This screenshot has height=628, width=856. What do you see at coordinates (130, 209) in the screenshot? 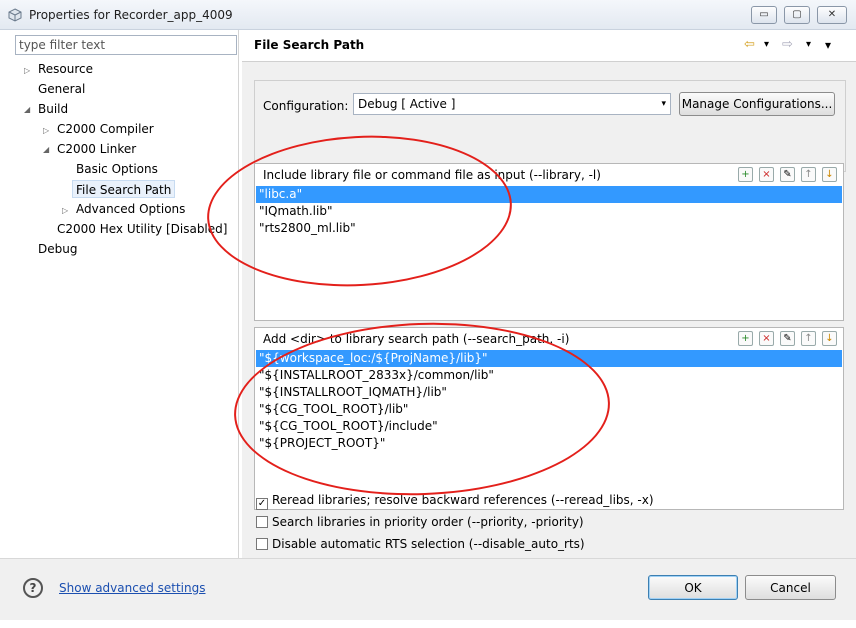
I see `sidebar-item-advanced-options: Advanced Options` at bounding box center [130, 209].